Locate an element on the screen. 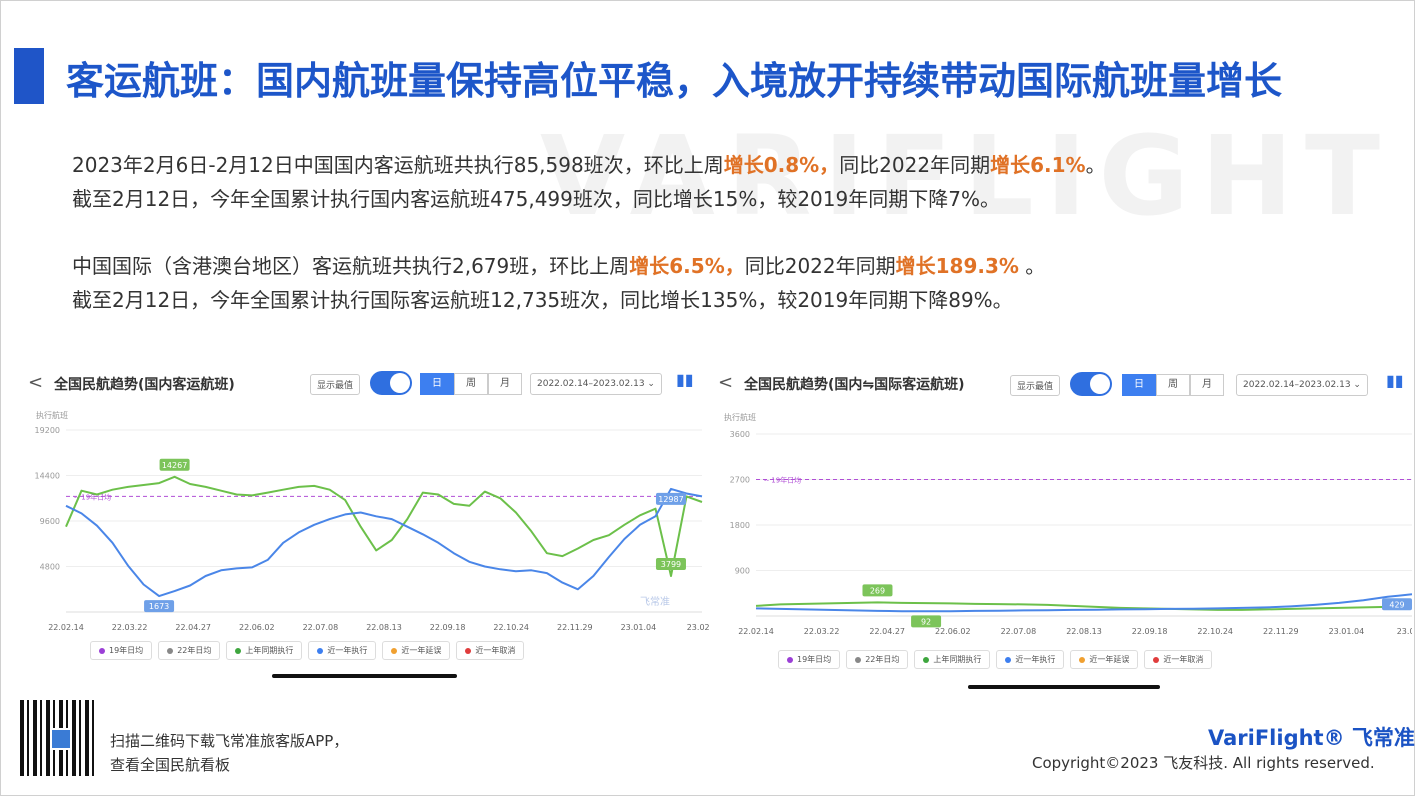 The width and height of the screenshot is (1415, 796). right-scrollbar is located at coordinates (1064, 687).